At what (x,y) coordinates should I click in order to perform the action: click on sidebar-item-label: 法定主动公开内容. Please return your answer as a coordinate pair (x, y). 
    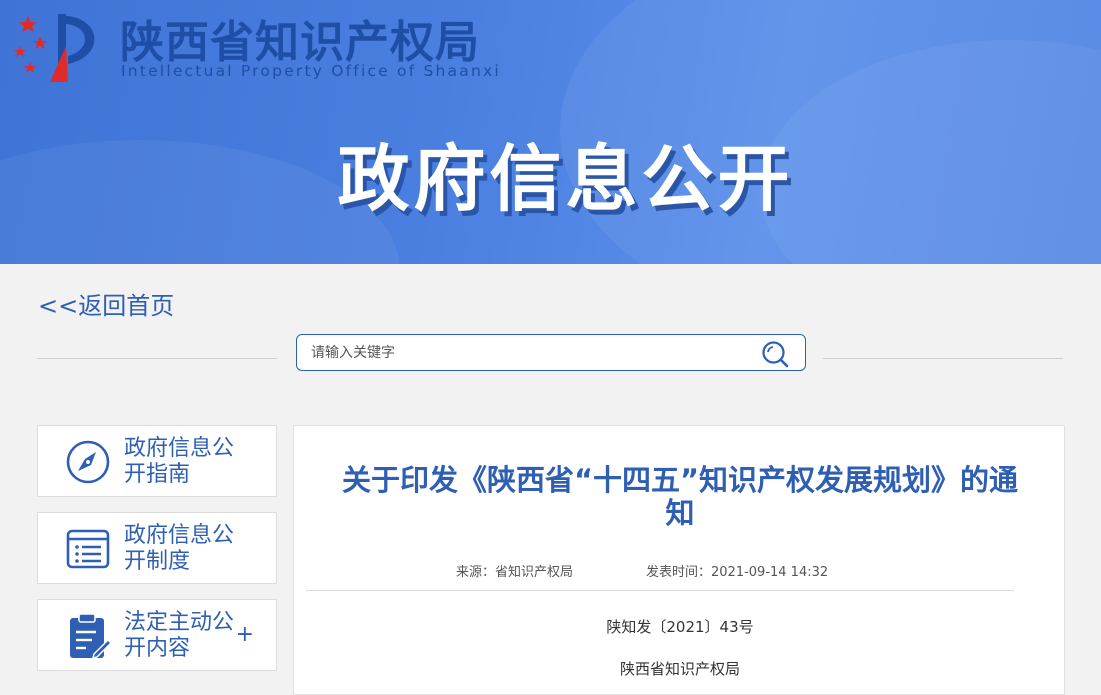
    Looking at the image, I should click on (179, 635).